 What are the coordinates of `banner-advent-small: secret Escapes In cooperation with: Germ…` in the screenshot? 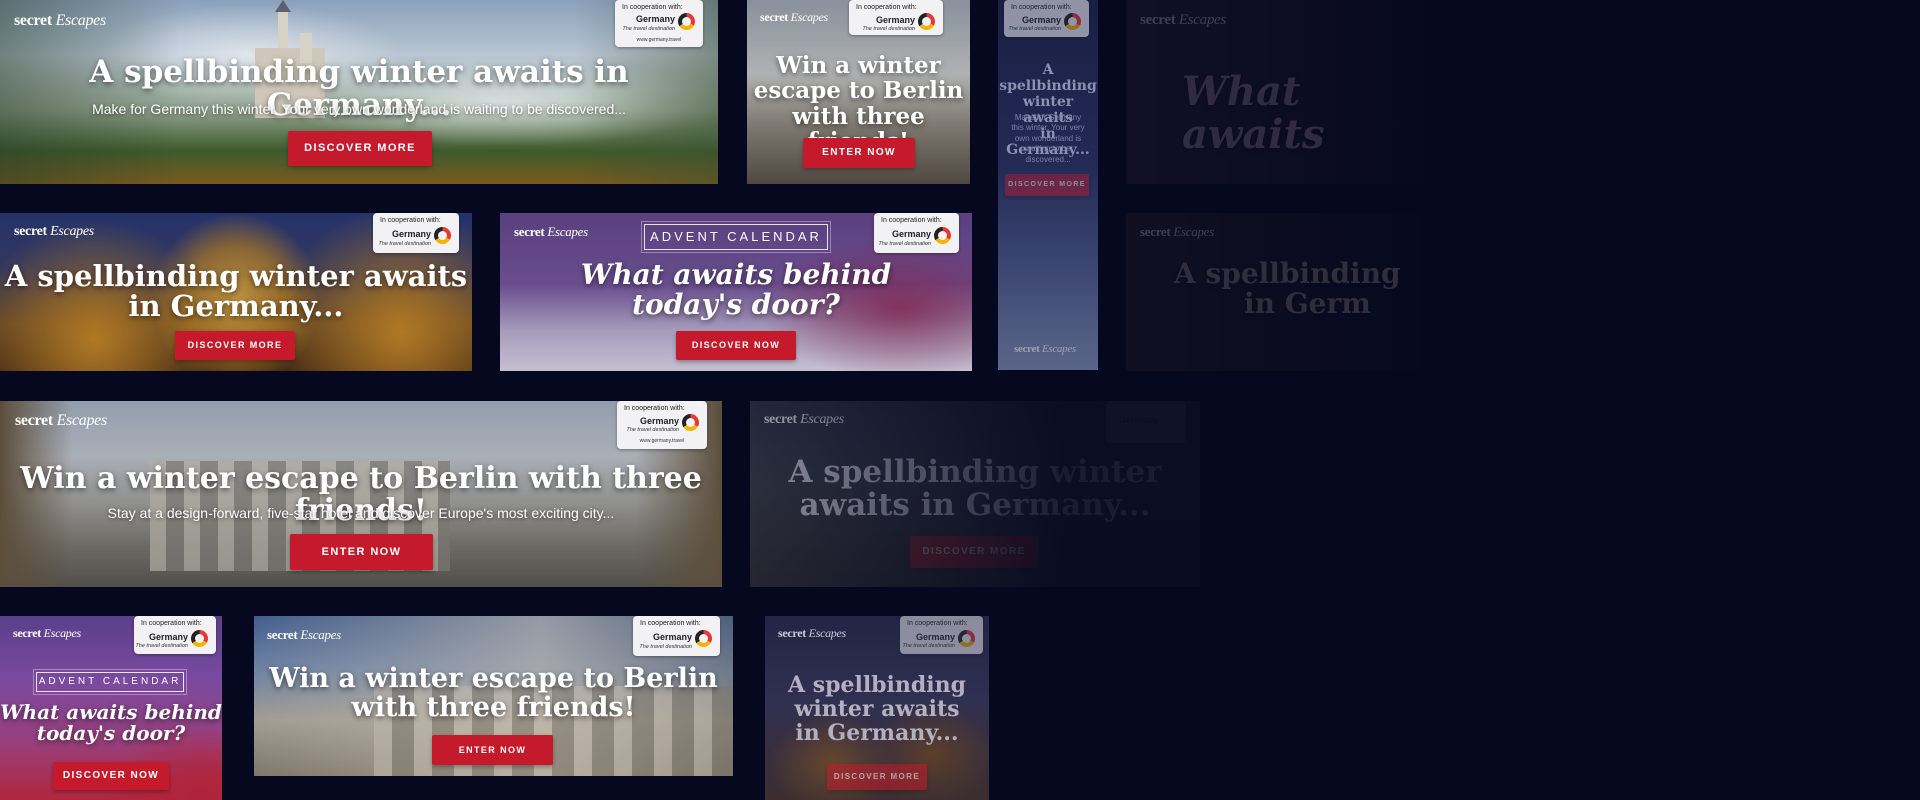 It's located at (111, 708).